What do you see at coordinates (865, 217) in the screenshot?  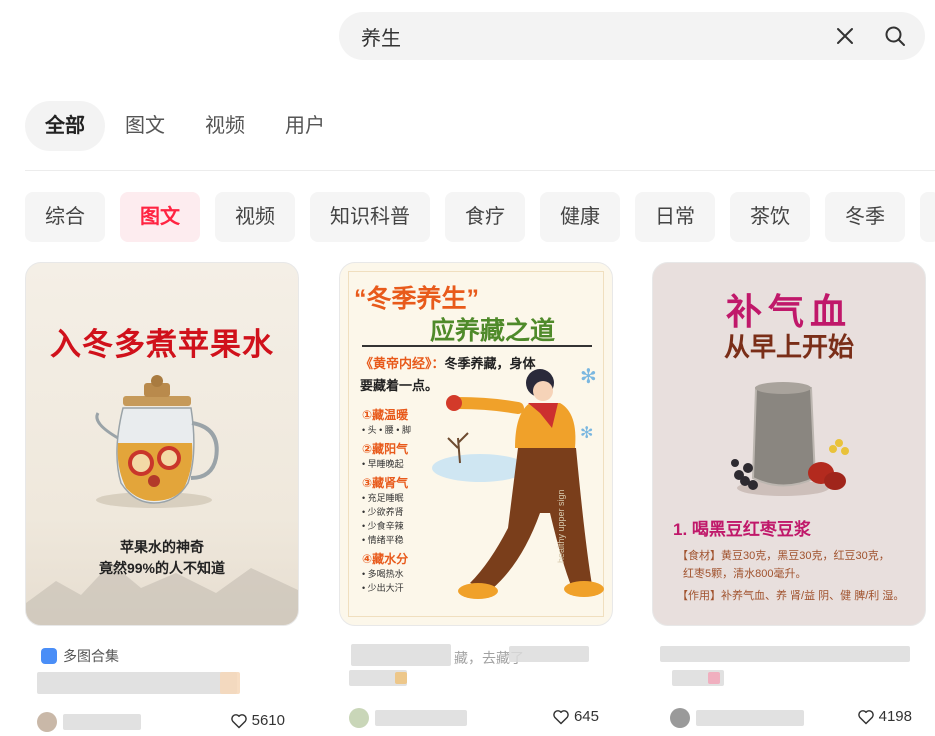 I see `filter-chip-winter: 冬季` at bounding box center [865, 217].